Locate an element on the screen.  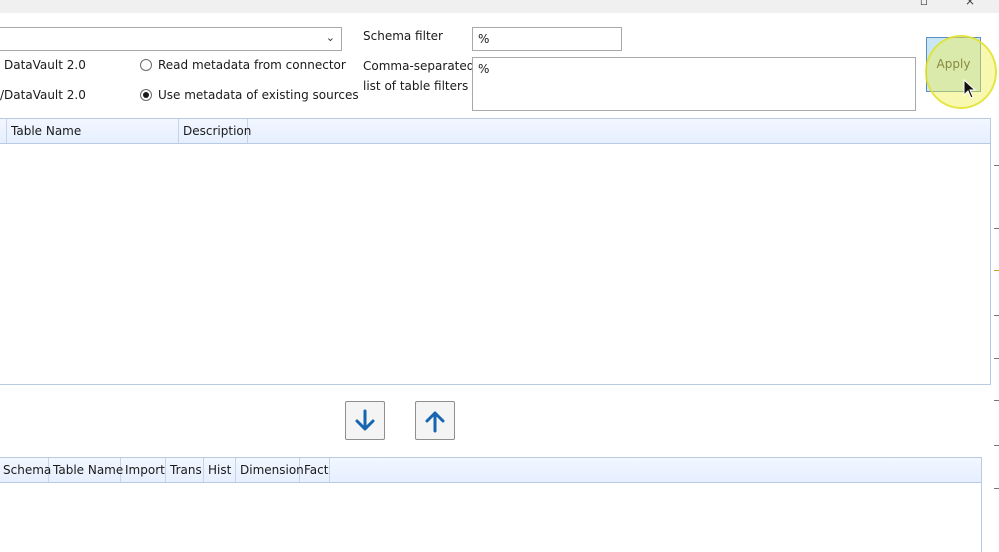
column-header-dimension: Dimension is located at coordinates (270, 470).